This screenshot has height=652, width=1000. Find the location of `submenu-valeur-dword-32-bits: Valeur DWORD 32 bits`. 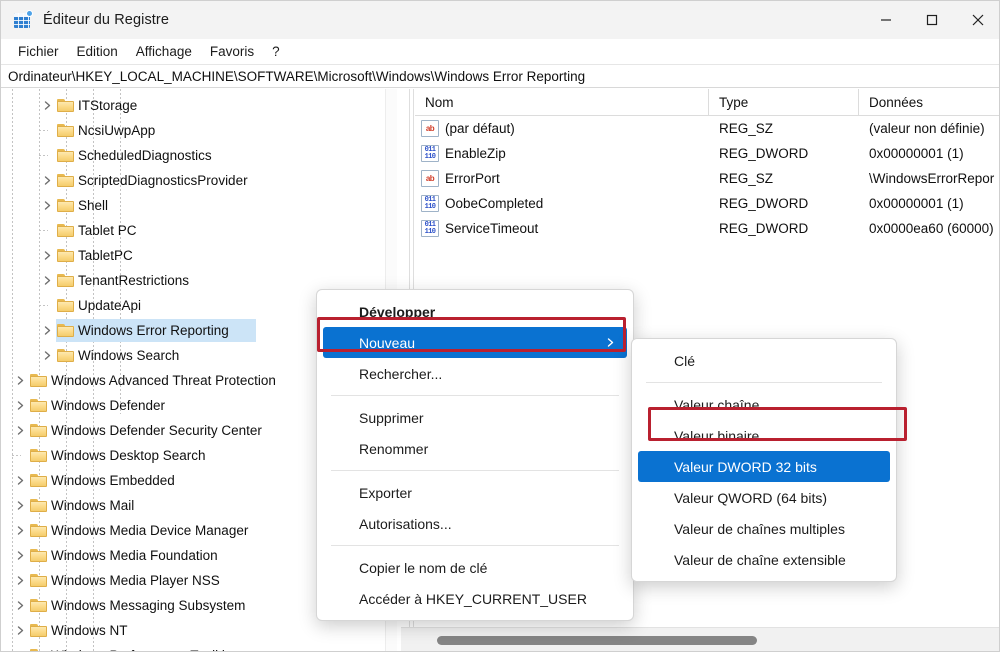

submenu-valeur-dword-32-bits: Valeur DWORD 32 bits is located at coordinates (764, 466).